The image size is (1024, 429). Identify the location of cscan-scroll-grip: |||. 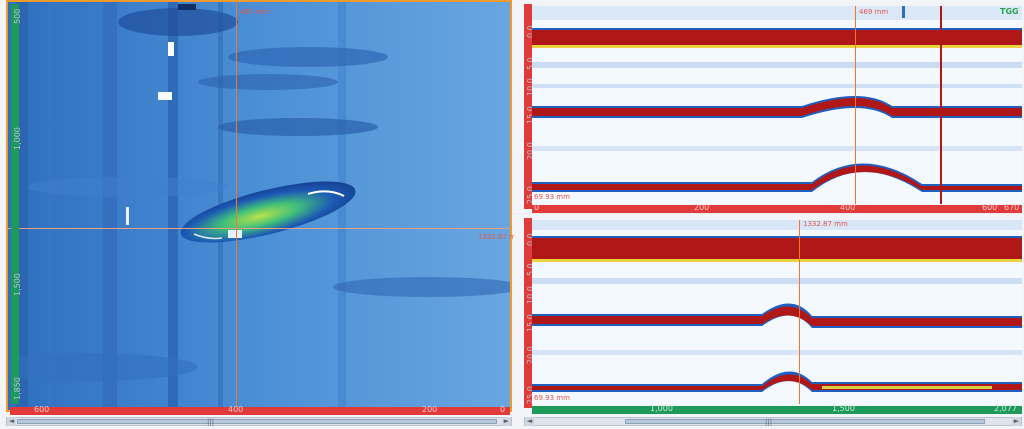
(211, 422).